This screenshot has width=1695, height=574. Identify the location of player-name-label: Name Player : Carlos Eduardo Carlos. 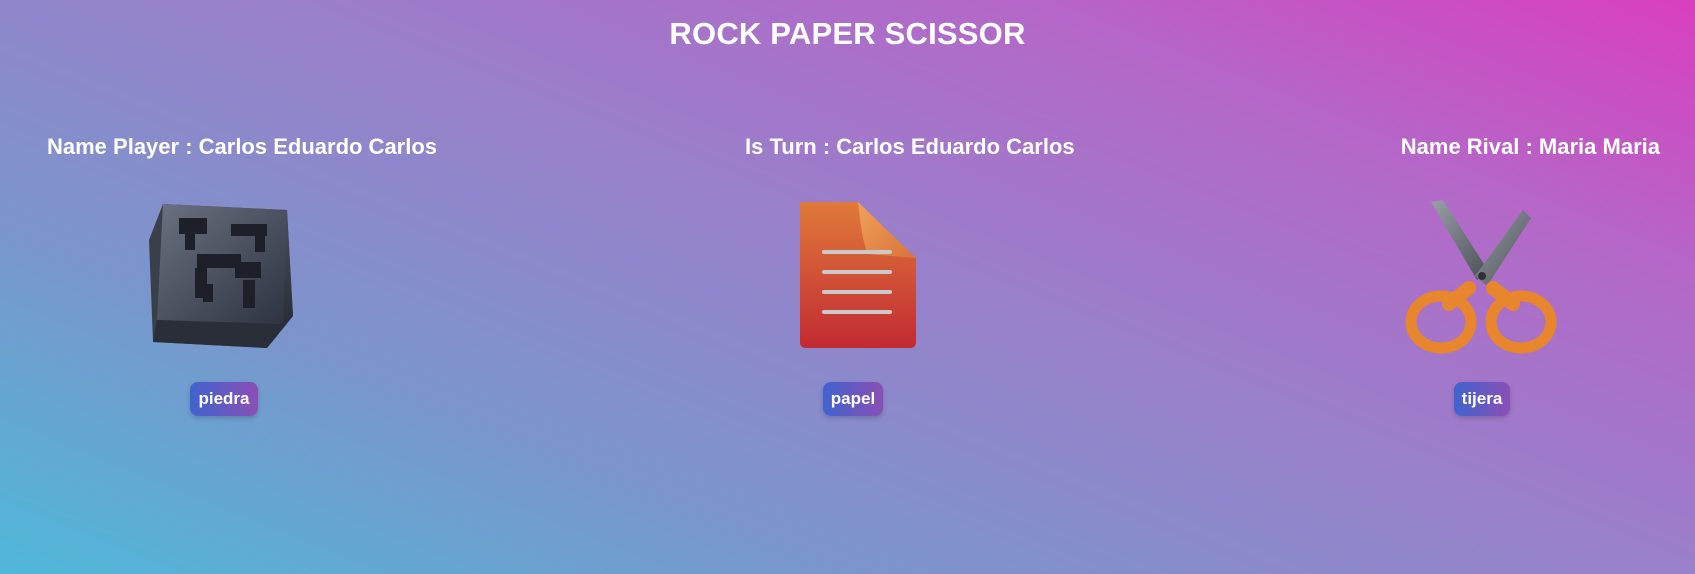
(242, 146).